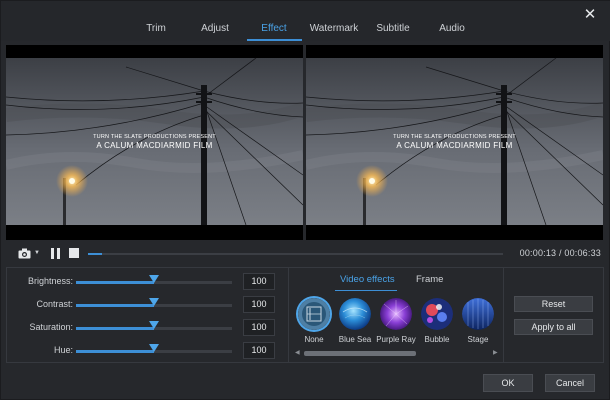 This screenshot has width=610, height=400. What do you see at coordinates (305, 383) in the screenshot?
I see `dialog-footer: OK Cancel` at bounding box center [305, 383].